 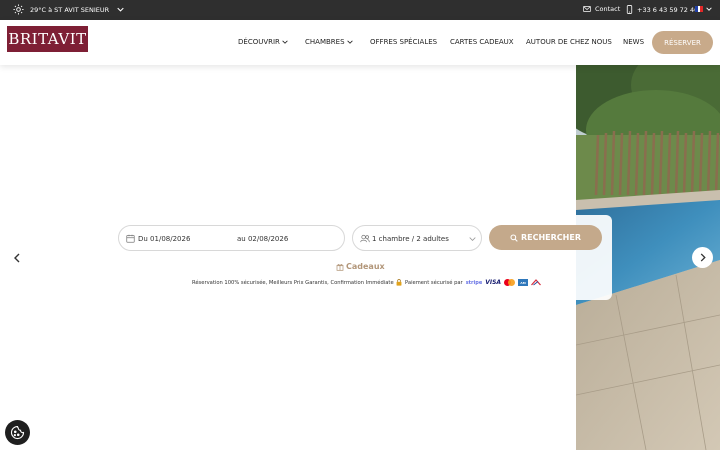 I want to click on nav-item-decouvrir: DÉCOUVRIR, so click(x=263, y=42).